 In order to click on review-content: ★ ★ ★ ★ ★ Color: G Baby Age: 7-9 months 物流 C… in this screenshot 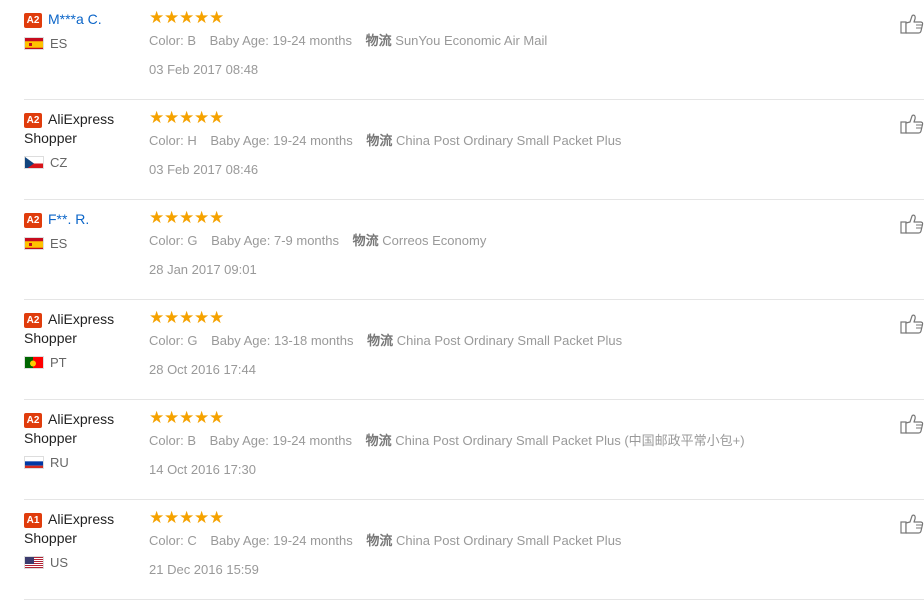, I will do `click(322, 242)`.